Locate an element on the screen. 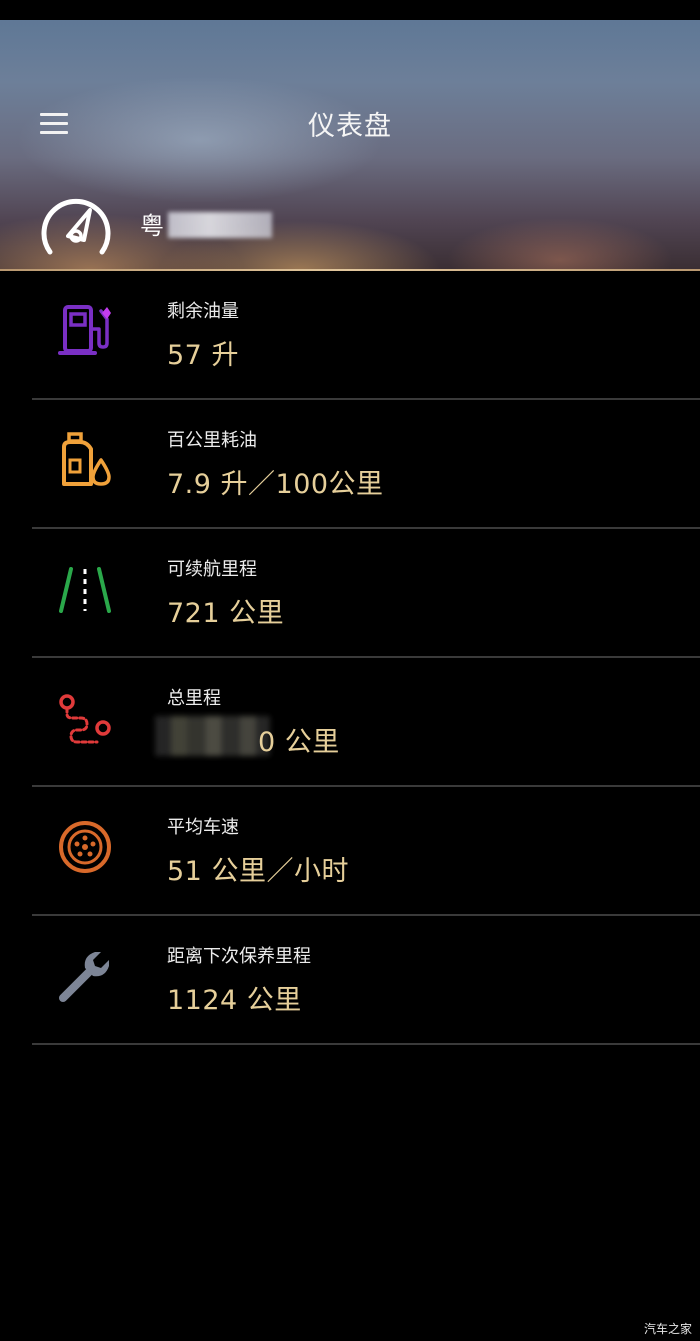 The height and width of the screenshot is (1341, 700). speedometer-icon is located at coordinates (76, 226).